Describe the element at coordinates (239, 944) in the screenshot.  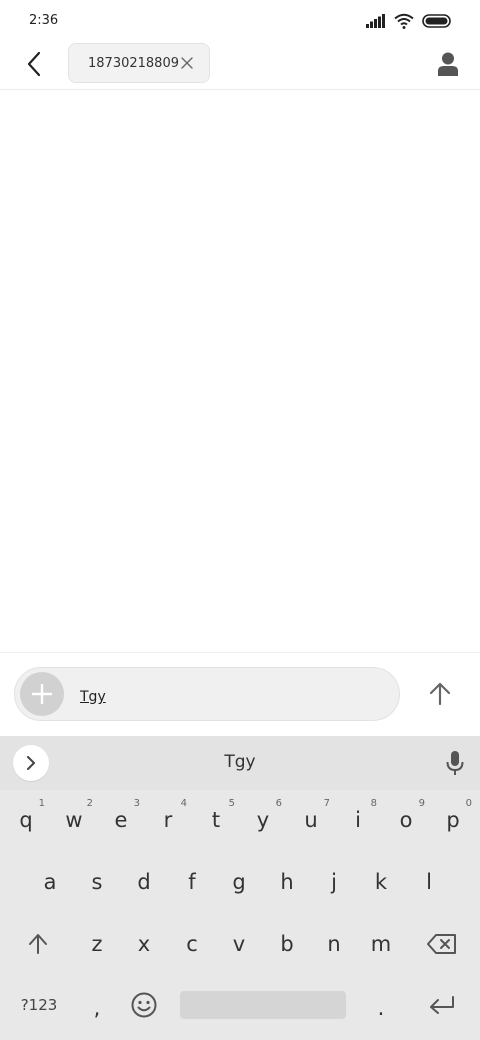
I see `key-v: v` at that location.